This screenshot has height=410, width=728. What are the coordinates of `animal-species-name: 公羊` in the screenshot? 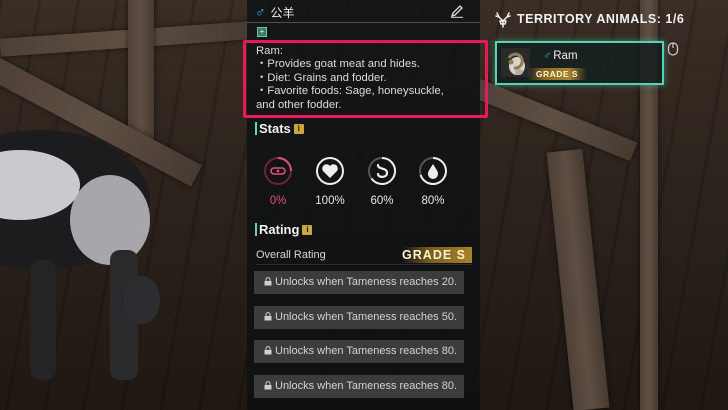 It's located at (282, 12).